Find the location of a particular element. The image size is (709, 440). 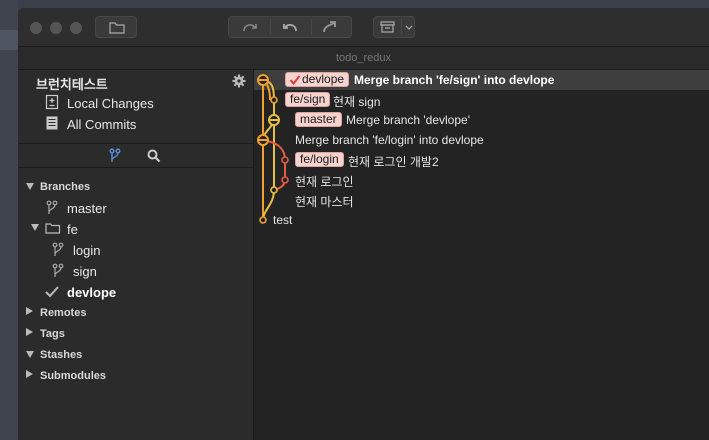

commit-row: fe/login 현재 로그인 개발2 is located at coordinates (481, 160).